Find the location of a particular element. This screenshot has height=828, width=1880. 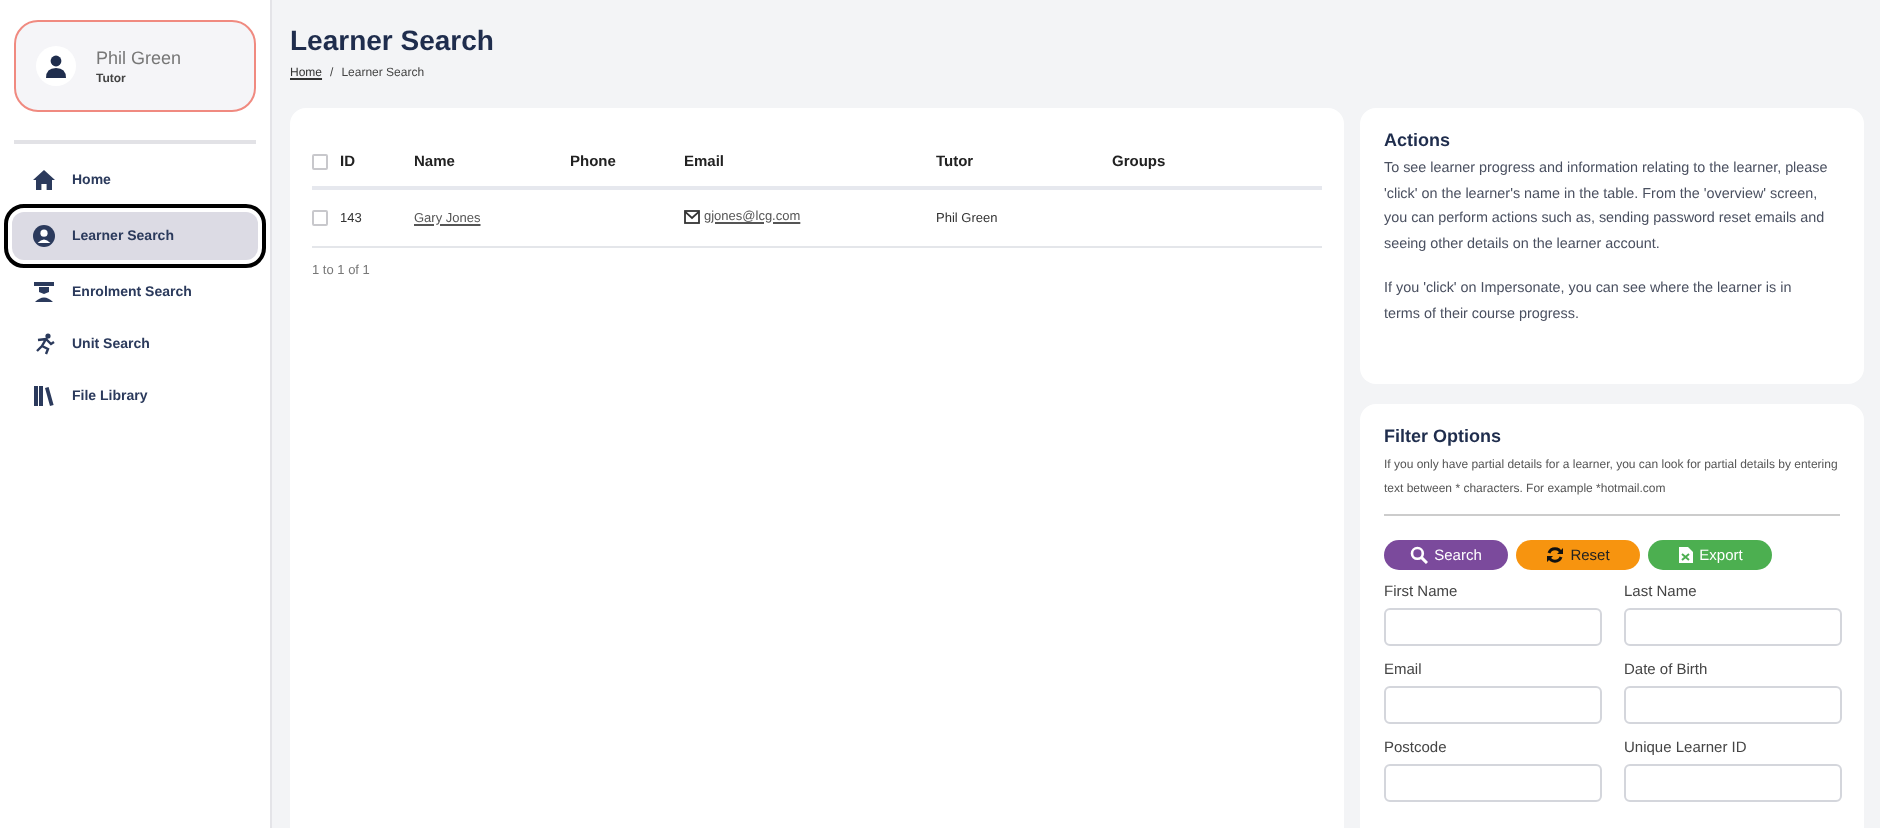

runner-icon is located at coordinates (44, 344).